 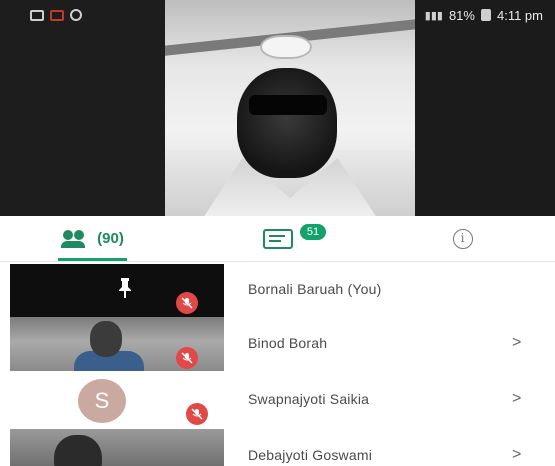 What do you see at coordinates (75, 238) in the screenshot?
I see `people-icon` at bounding box center [75, 238].